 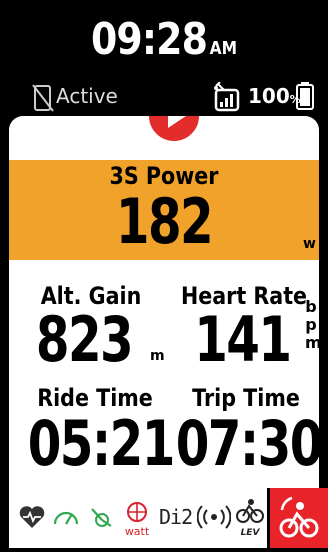 I want to click on wireless-radar-icon, so click(x=214, y=517).